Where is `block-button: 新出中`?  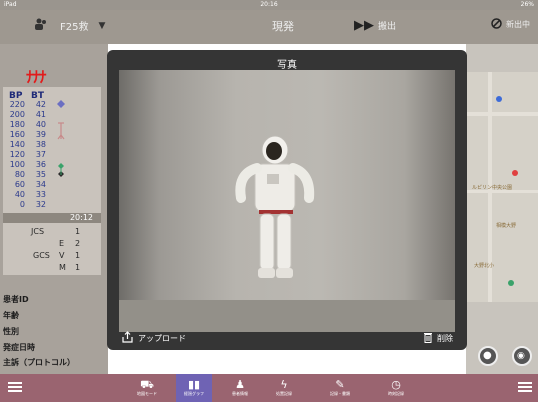 block-button: 新出中 is located at coordinates (510, 24).